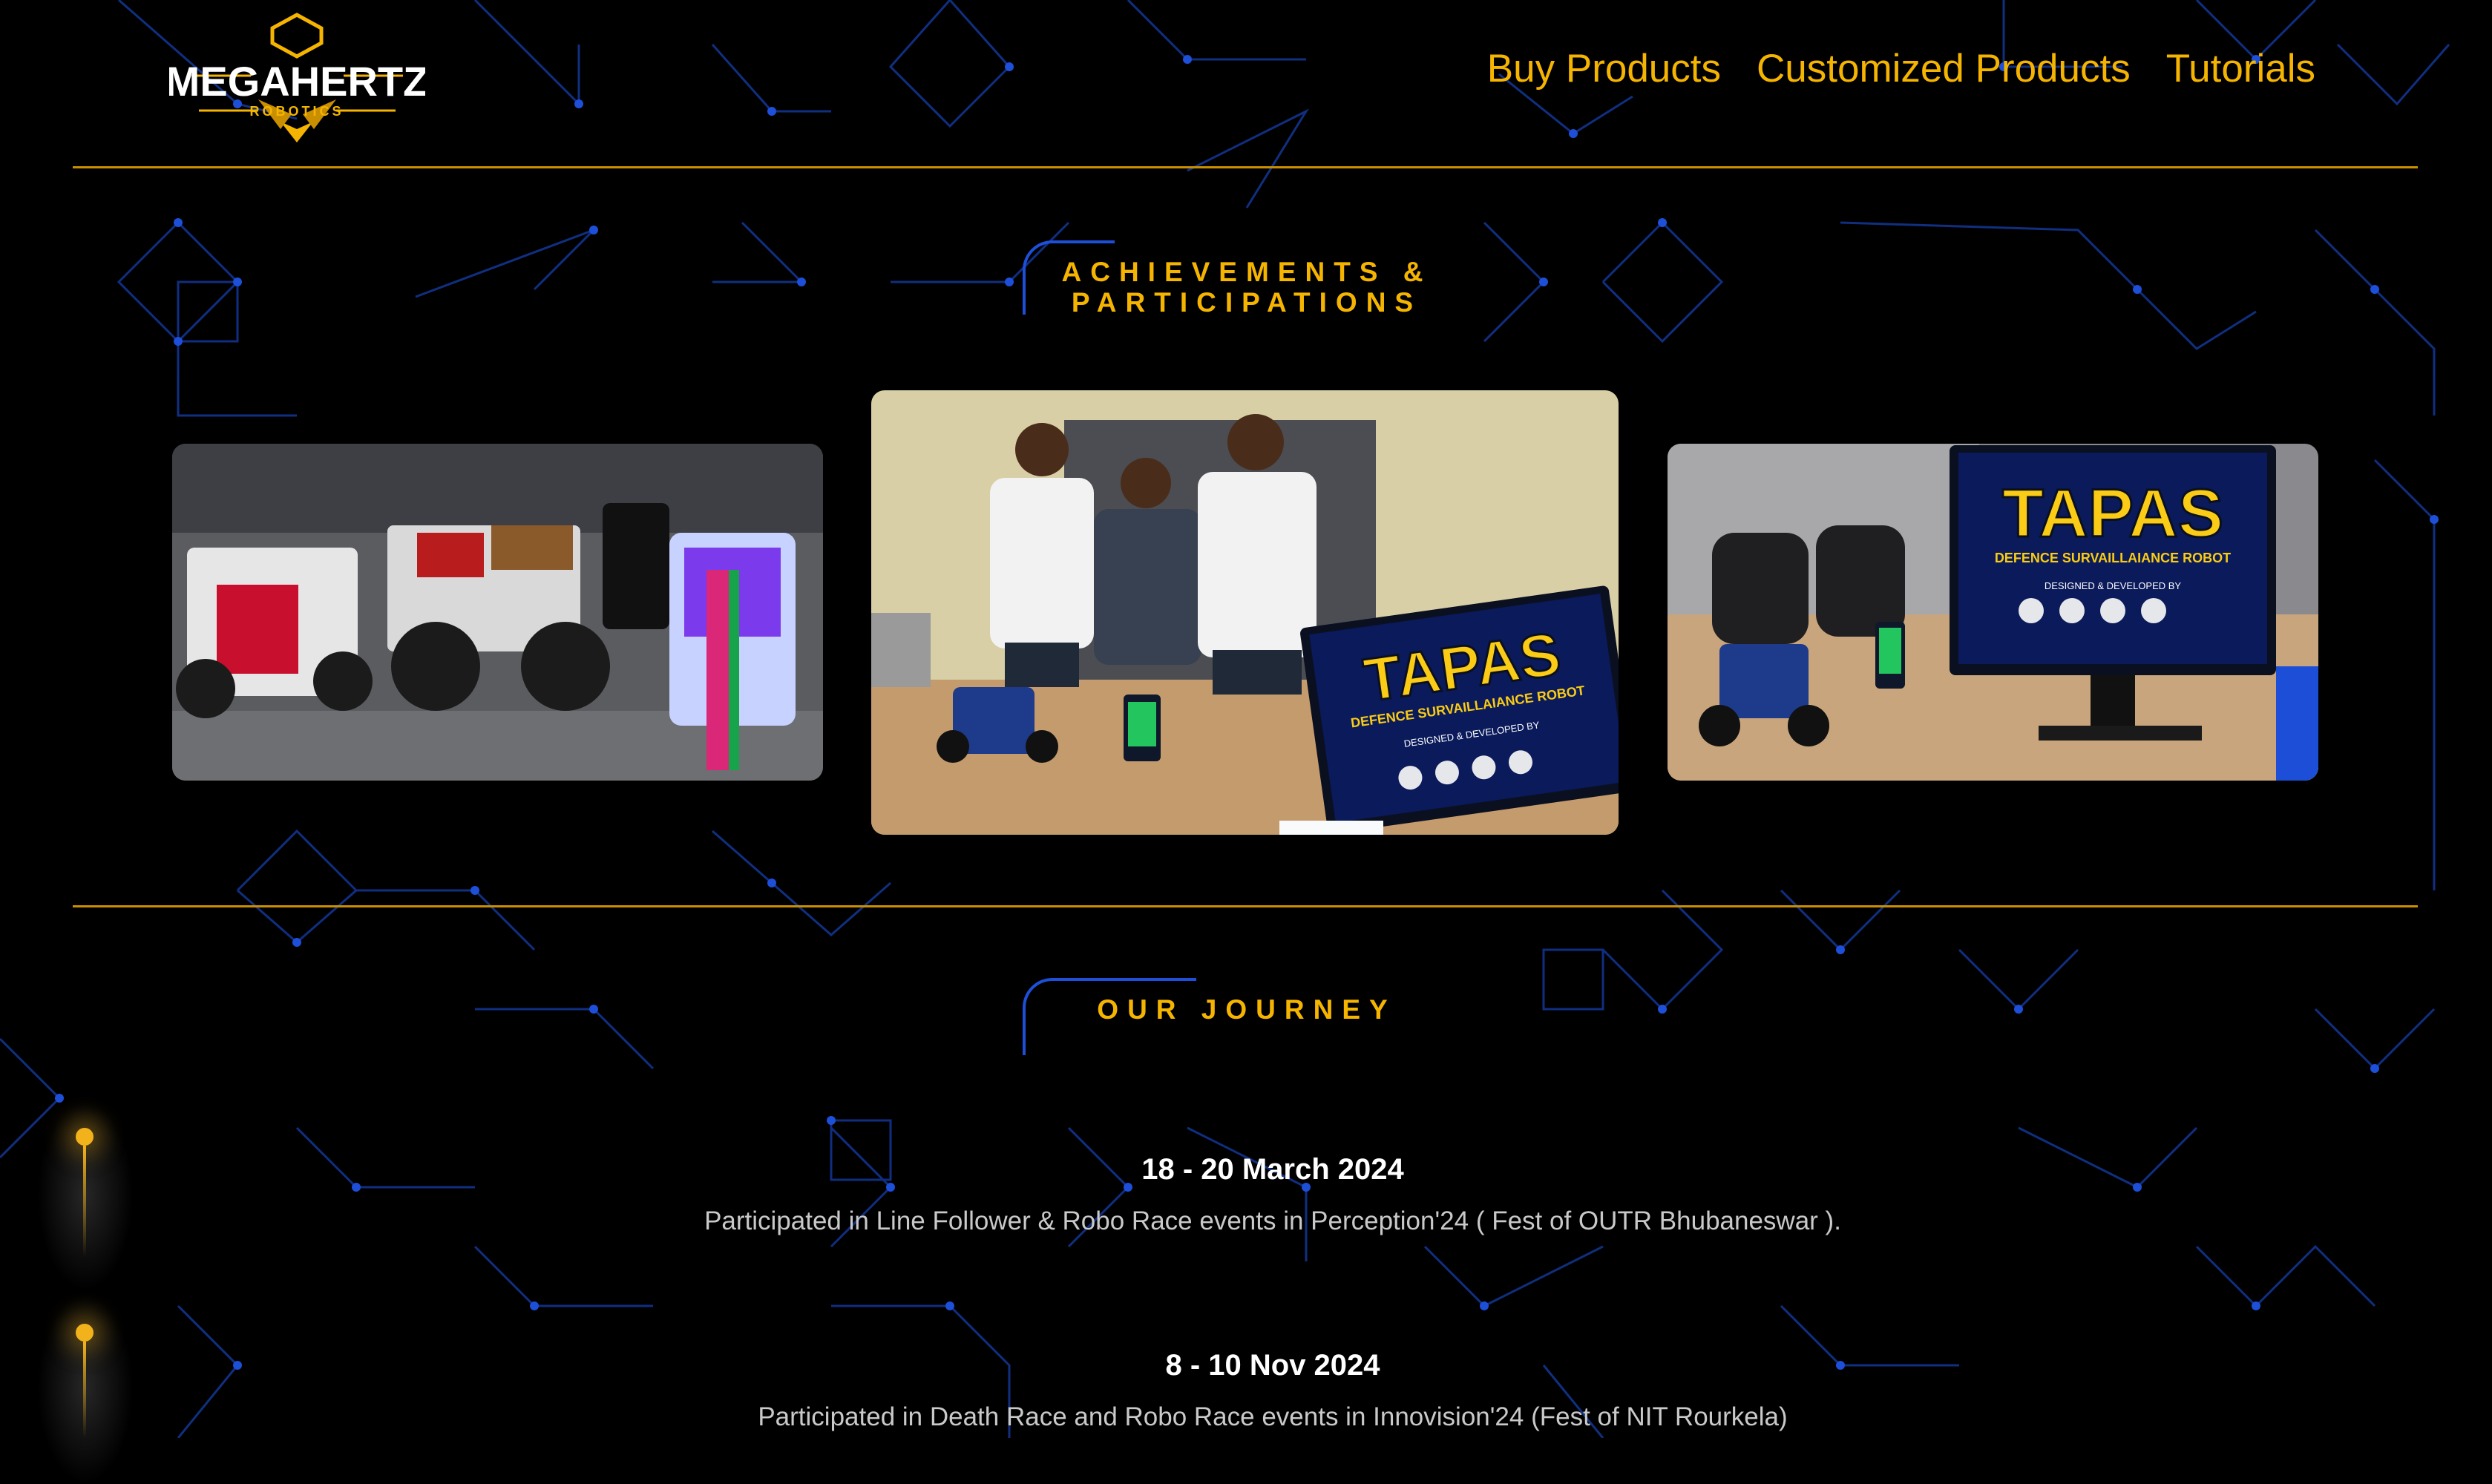  I want to click on achievements-title-line1: ACHIEVEMENTS &, so click(1246, 272).